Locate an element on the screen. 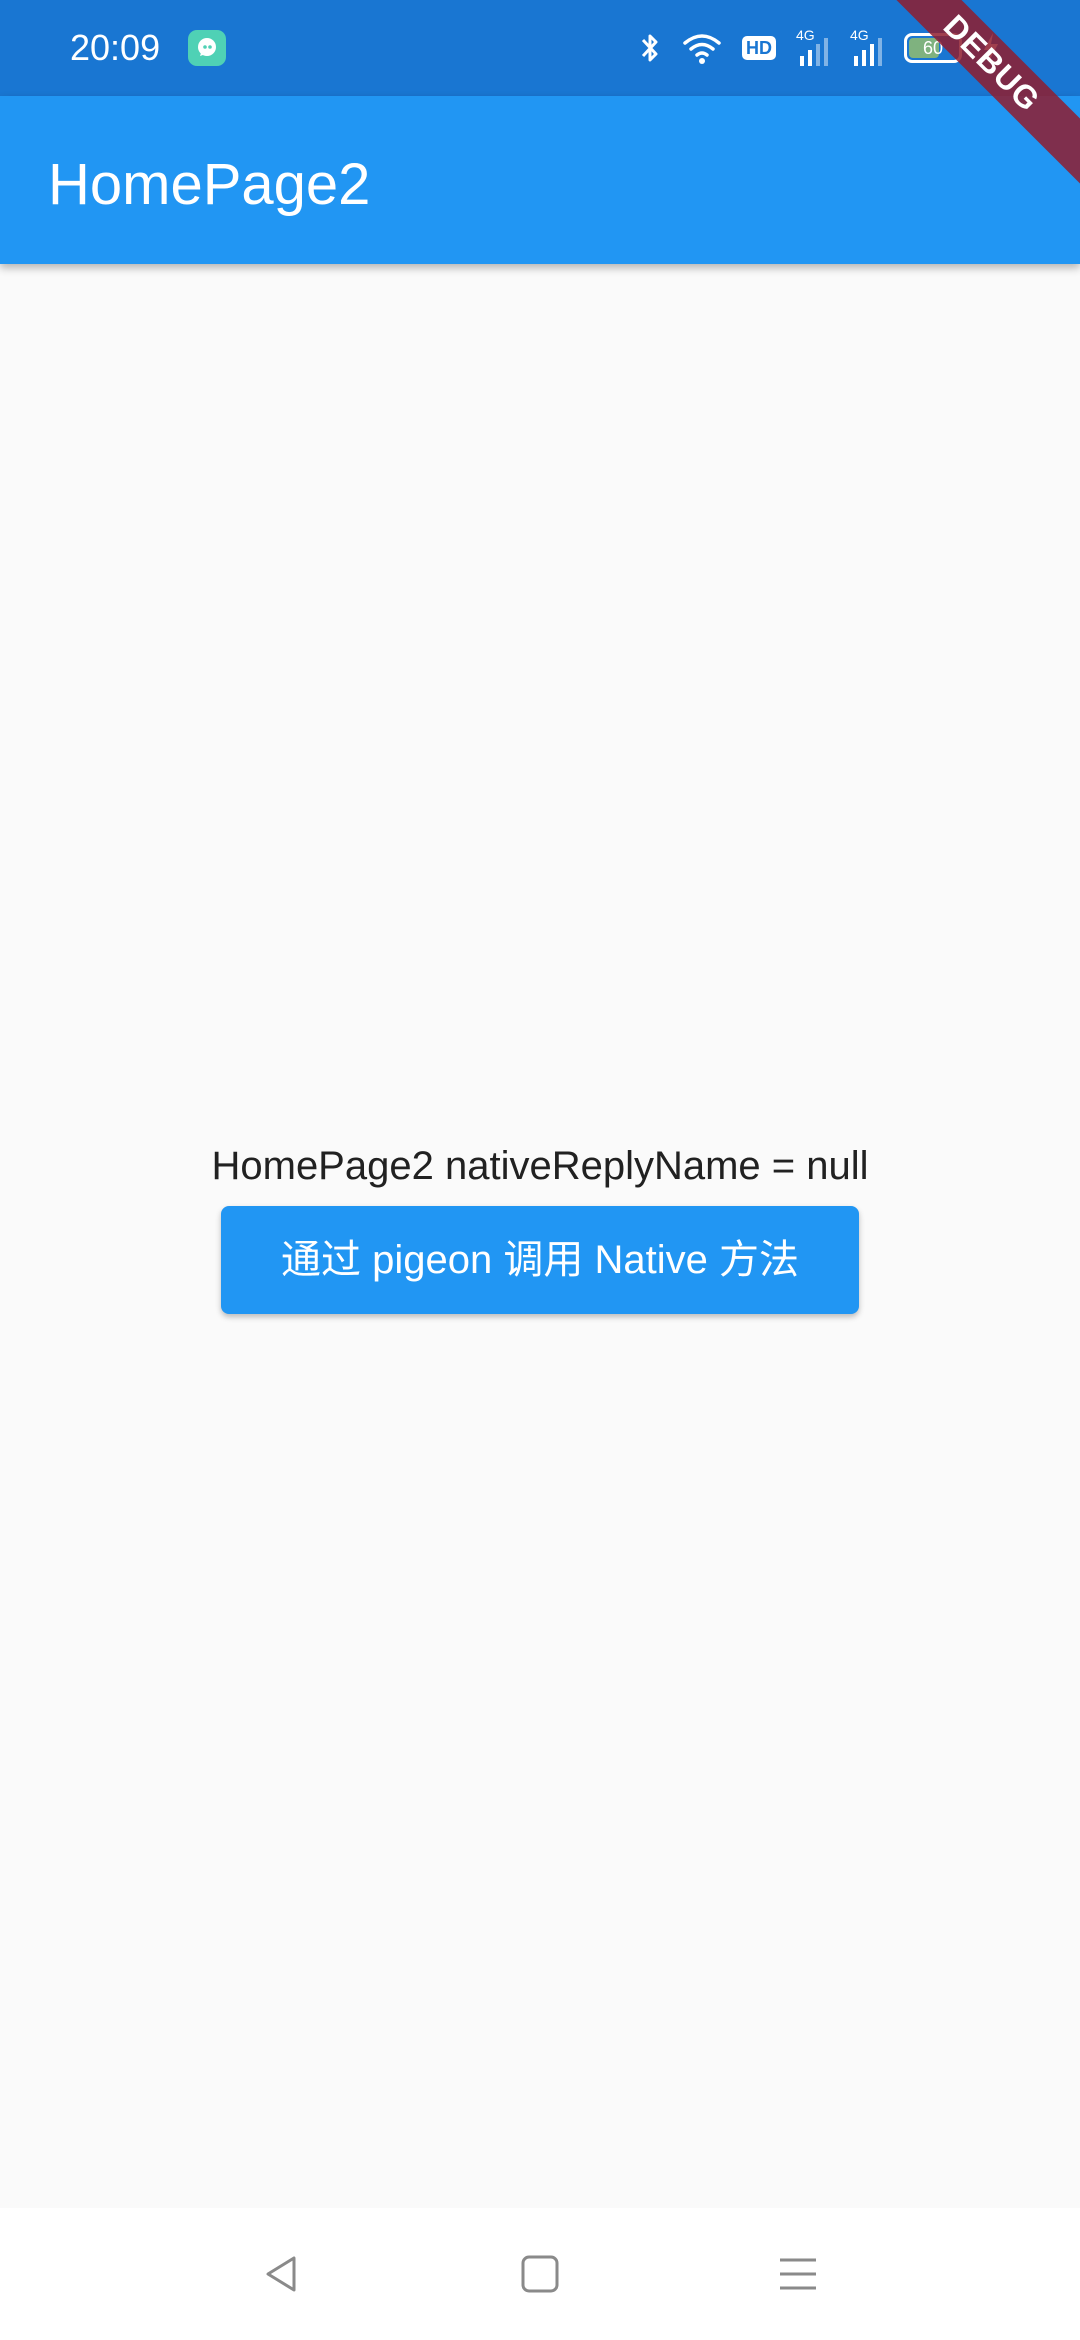 Image resolution: width=1080 pixels, height=2340 pixels. call-native-button: 通过 pigeon 调用 Native 方法 is located at coordinates (540, 1260).